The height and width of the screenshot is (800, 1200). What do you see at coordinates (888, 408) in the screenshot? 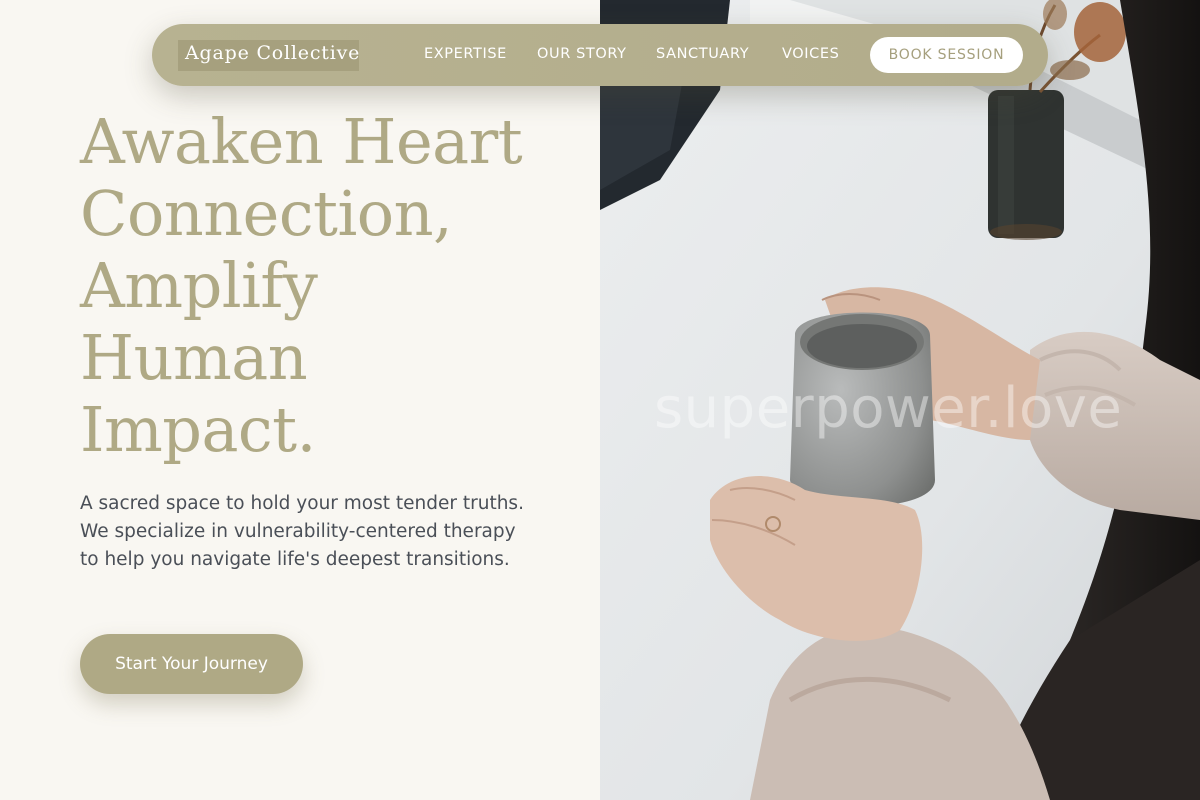
I see `watermark-text: superpower.love` at bounding box center [888, 408].